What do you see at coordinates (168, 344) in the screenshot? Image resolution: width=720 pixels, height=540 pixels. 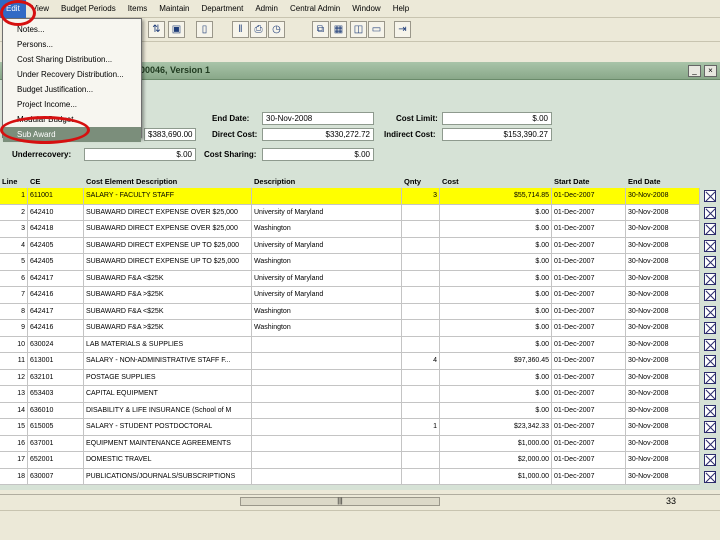 I see `cell-ced: LAB MATERIALS & SUPPLIES` at bounding box center [168, 344].